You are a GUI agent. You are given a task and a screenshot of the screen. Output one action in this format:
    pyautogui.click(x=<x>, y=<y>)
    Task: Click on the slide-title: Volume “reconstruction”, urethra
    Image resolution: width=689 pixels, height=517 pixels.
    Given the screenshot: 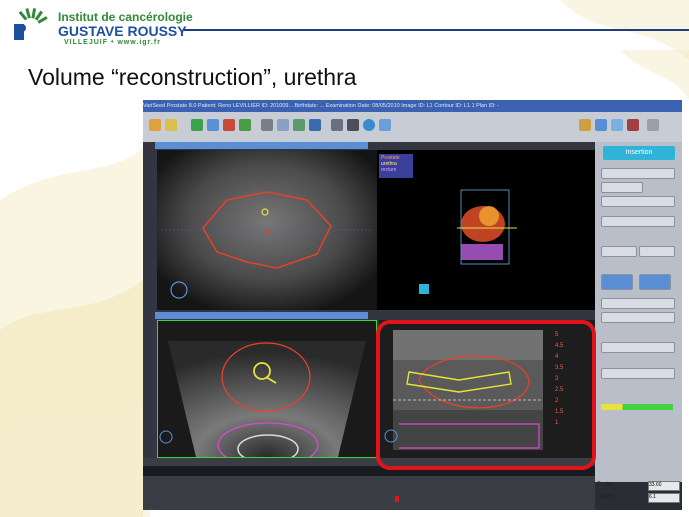 What is the action you would take?
    pyautogui.click(x=192, y=77)
    